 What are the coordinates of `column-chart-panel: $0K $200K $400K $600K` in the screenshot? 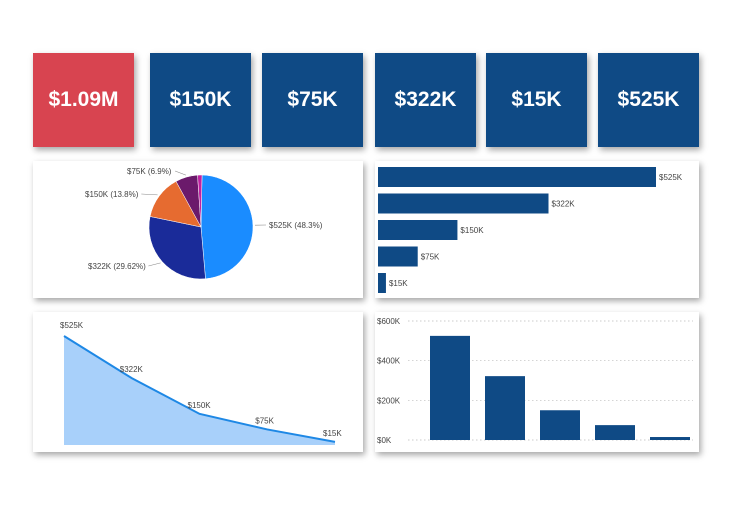 It's located at (537, 382).